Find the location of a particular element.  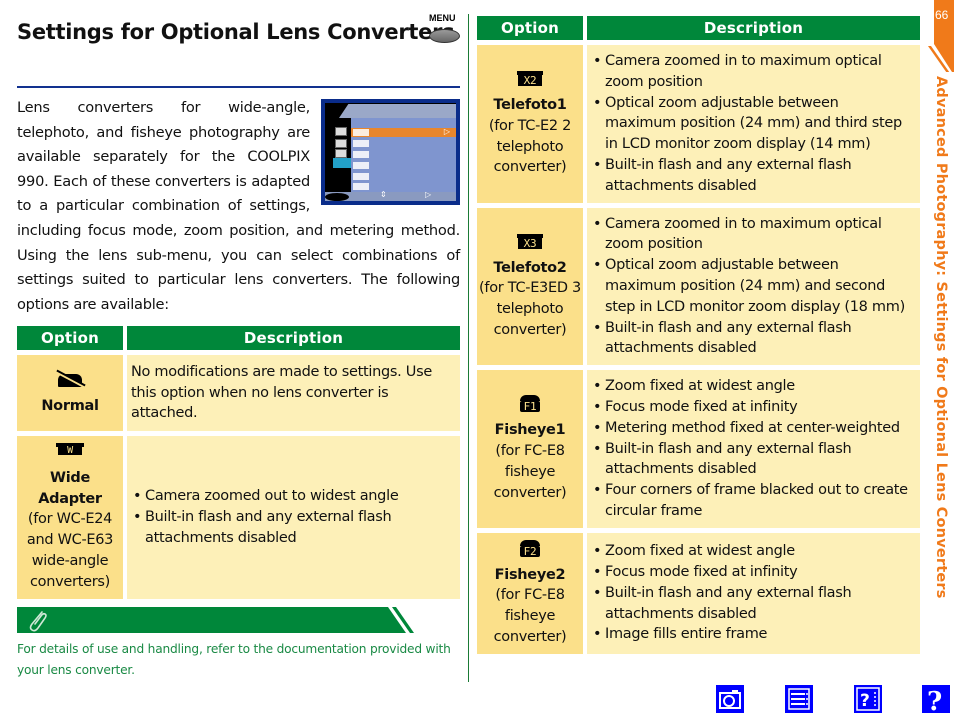

option-cell: Normal is located at coordinates (70, 393).